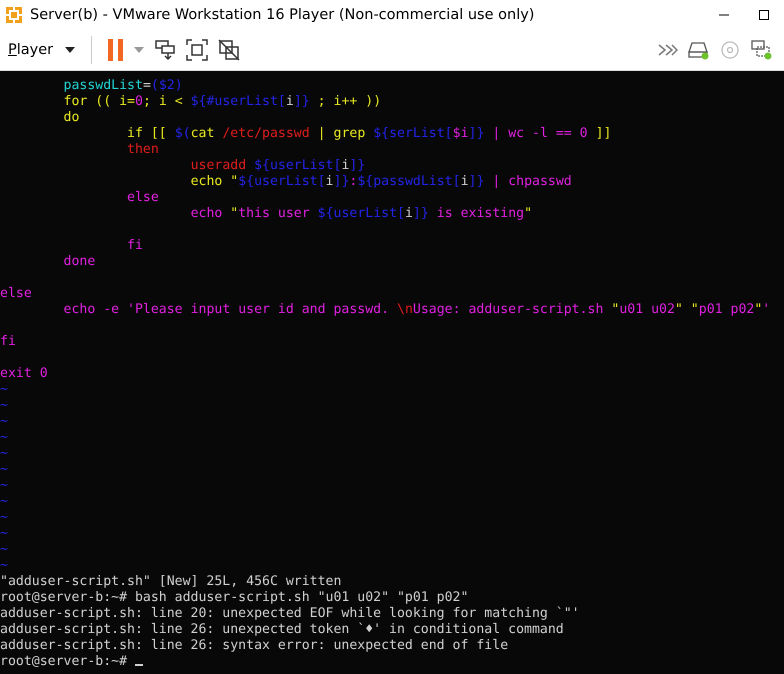  I want to click on fullscreen-icon, so click(197, 50).